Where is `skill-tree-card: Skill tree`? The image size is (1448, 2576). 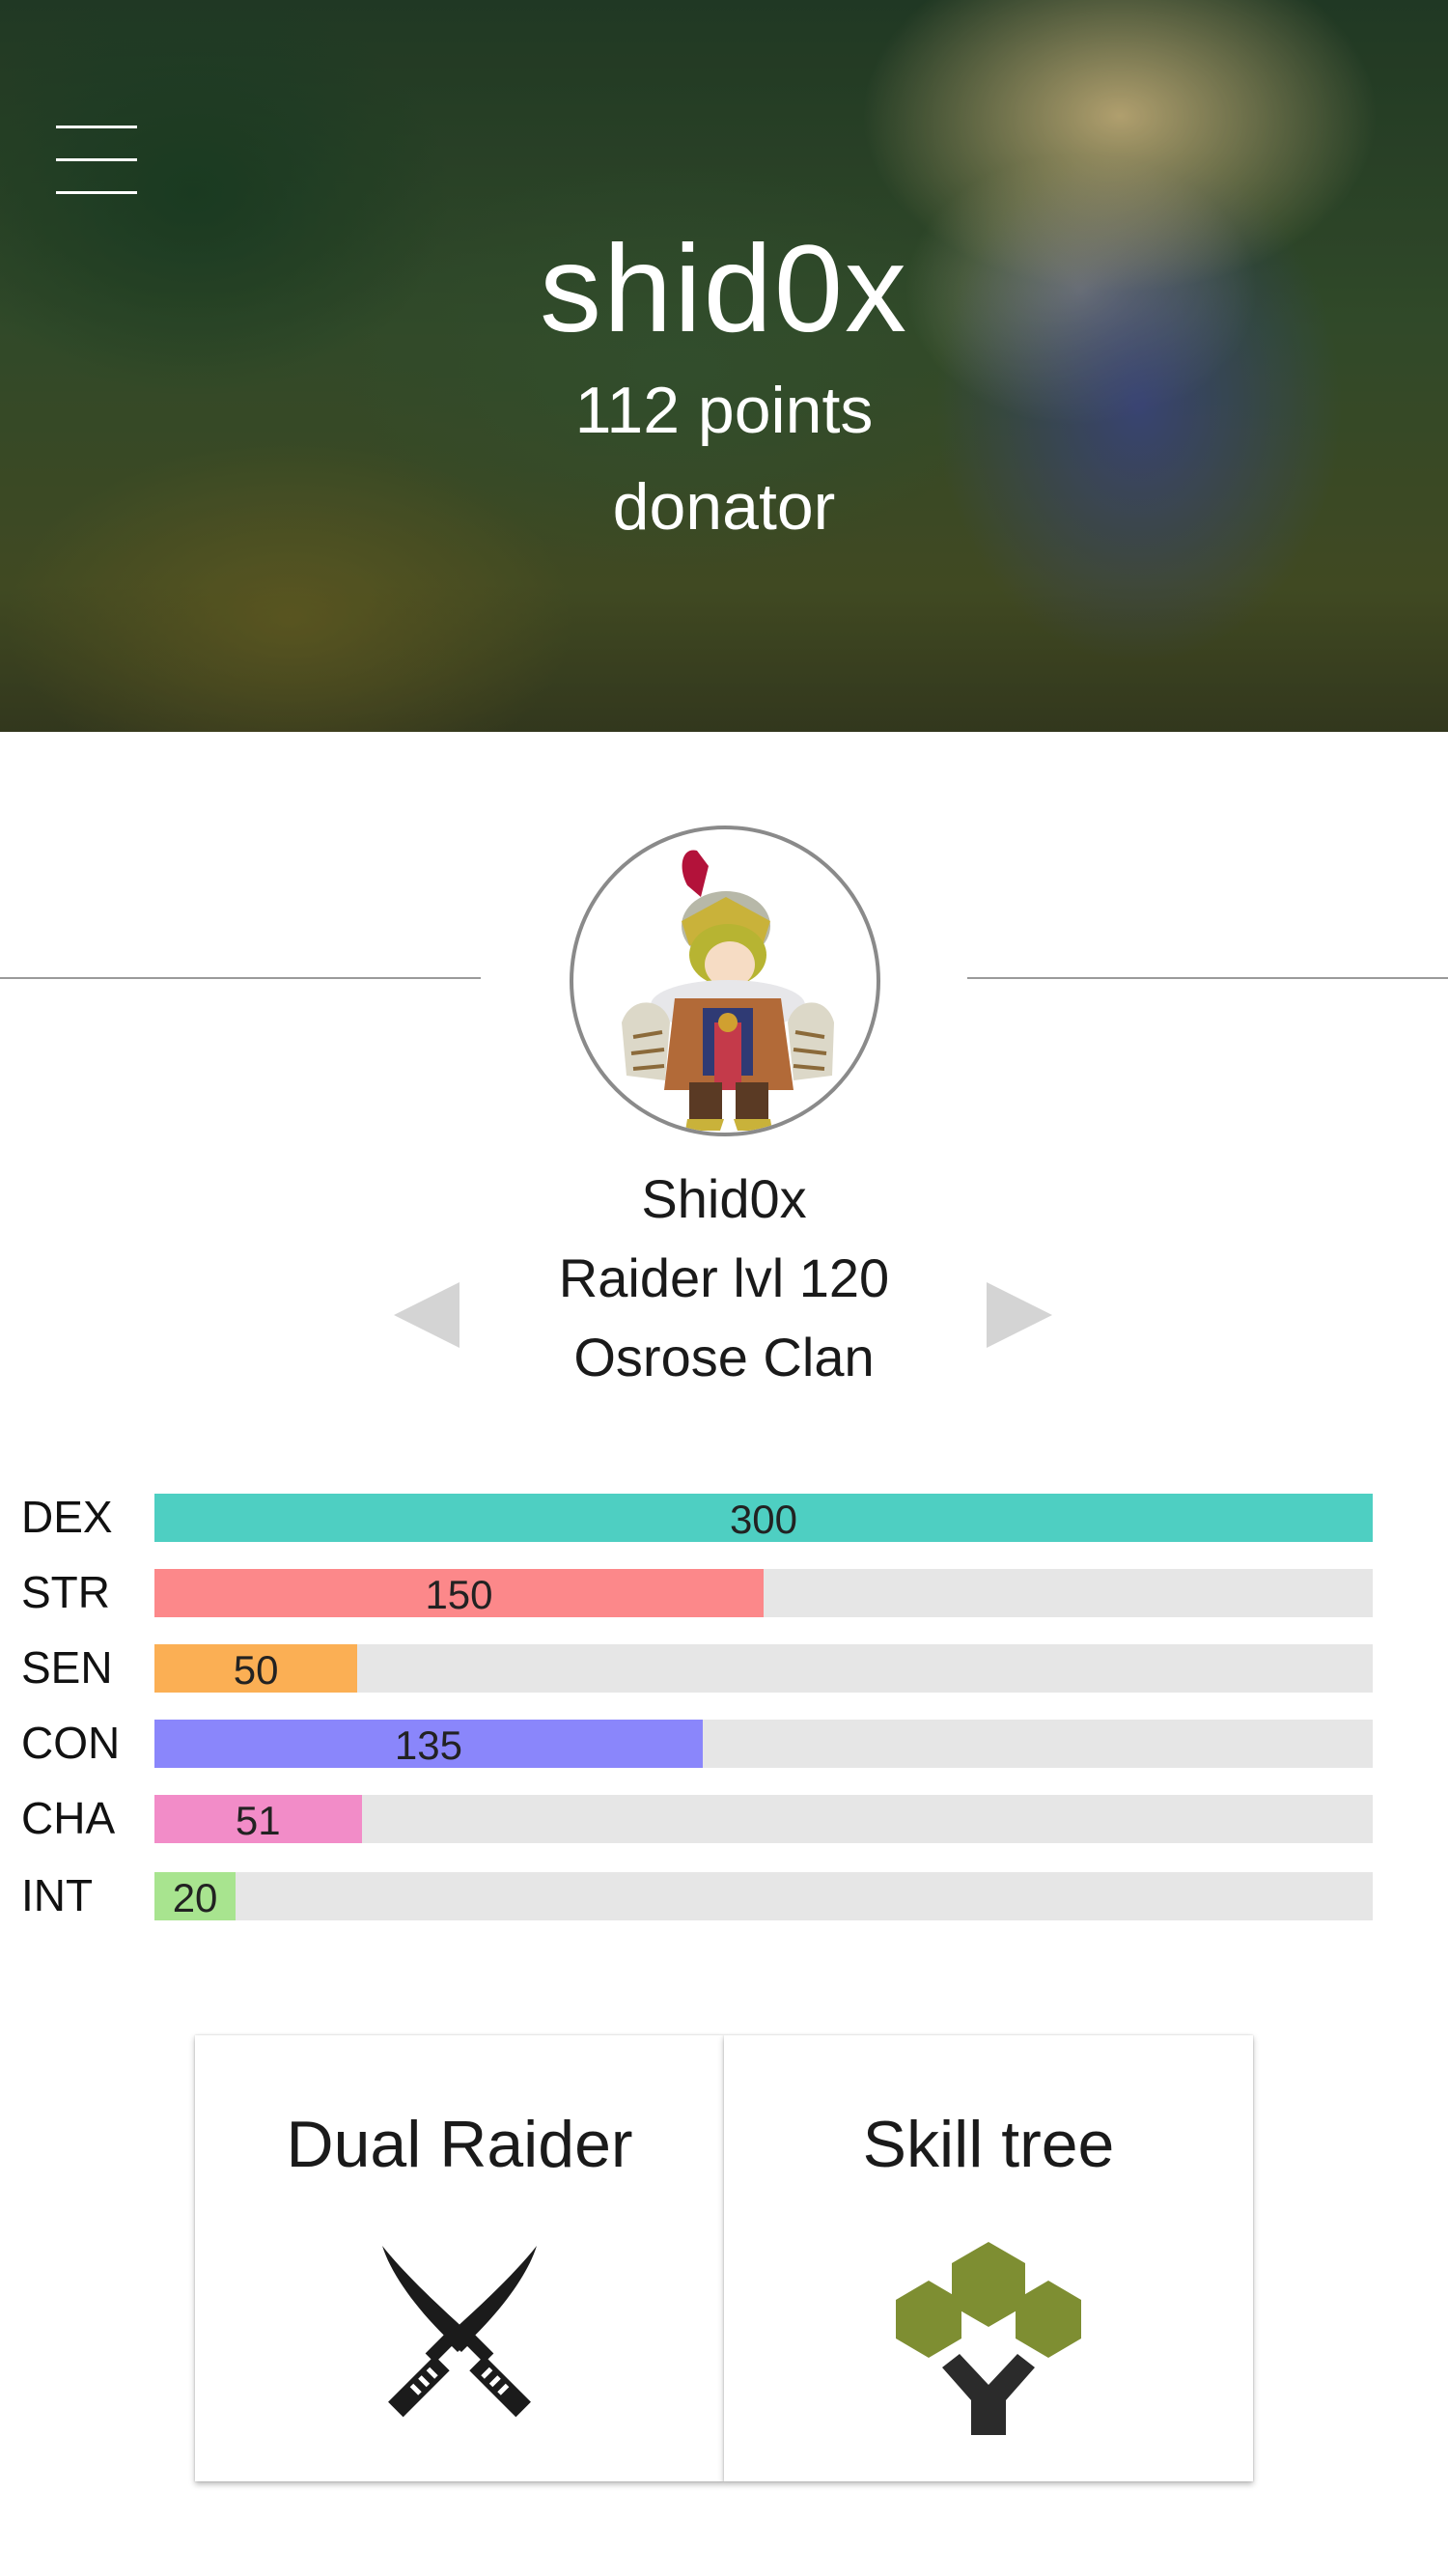 skill-tree-card: Skill tree is located at coordinates (989, 2258).